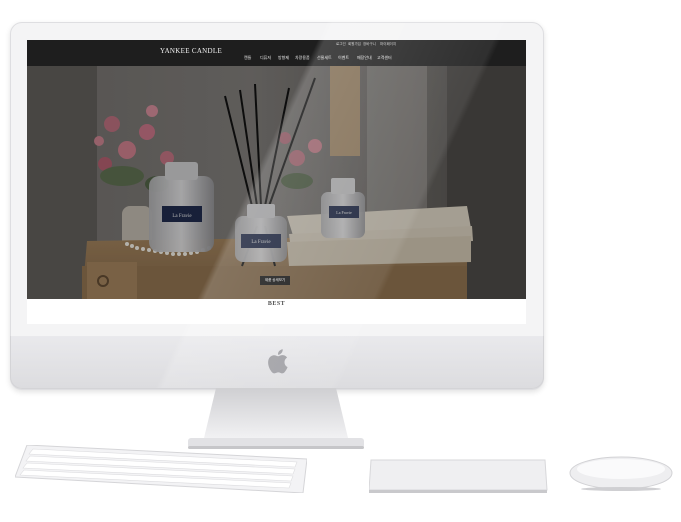 The width and height of the screenshot is (681, 522). What do you see at coordinates (265, 58) in the screenshot?
I see `nav-item-diffuser: 디퓨저` at bounding box center [265, 58].